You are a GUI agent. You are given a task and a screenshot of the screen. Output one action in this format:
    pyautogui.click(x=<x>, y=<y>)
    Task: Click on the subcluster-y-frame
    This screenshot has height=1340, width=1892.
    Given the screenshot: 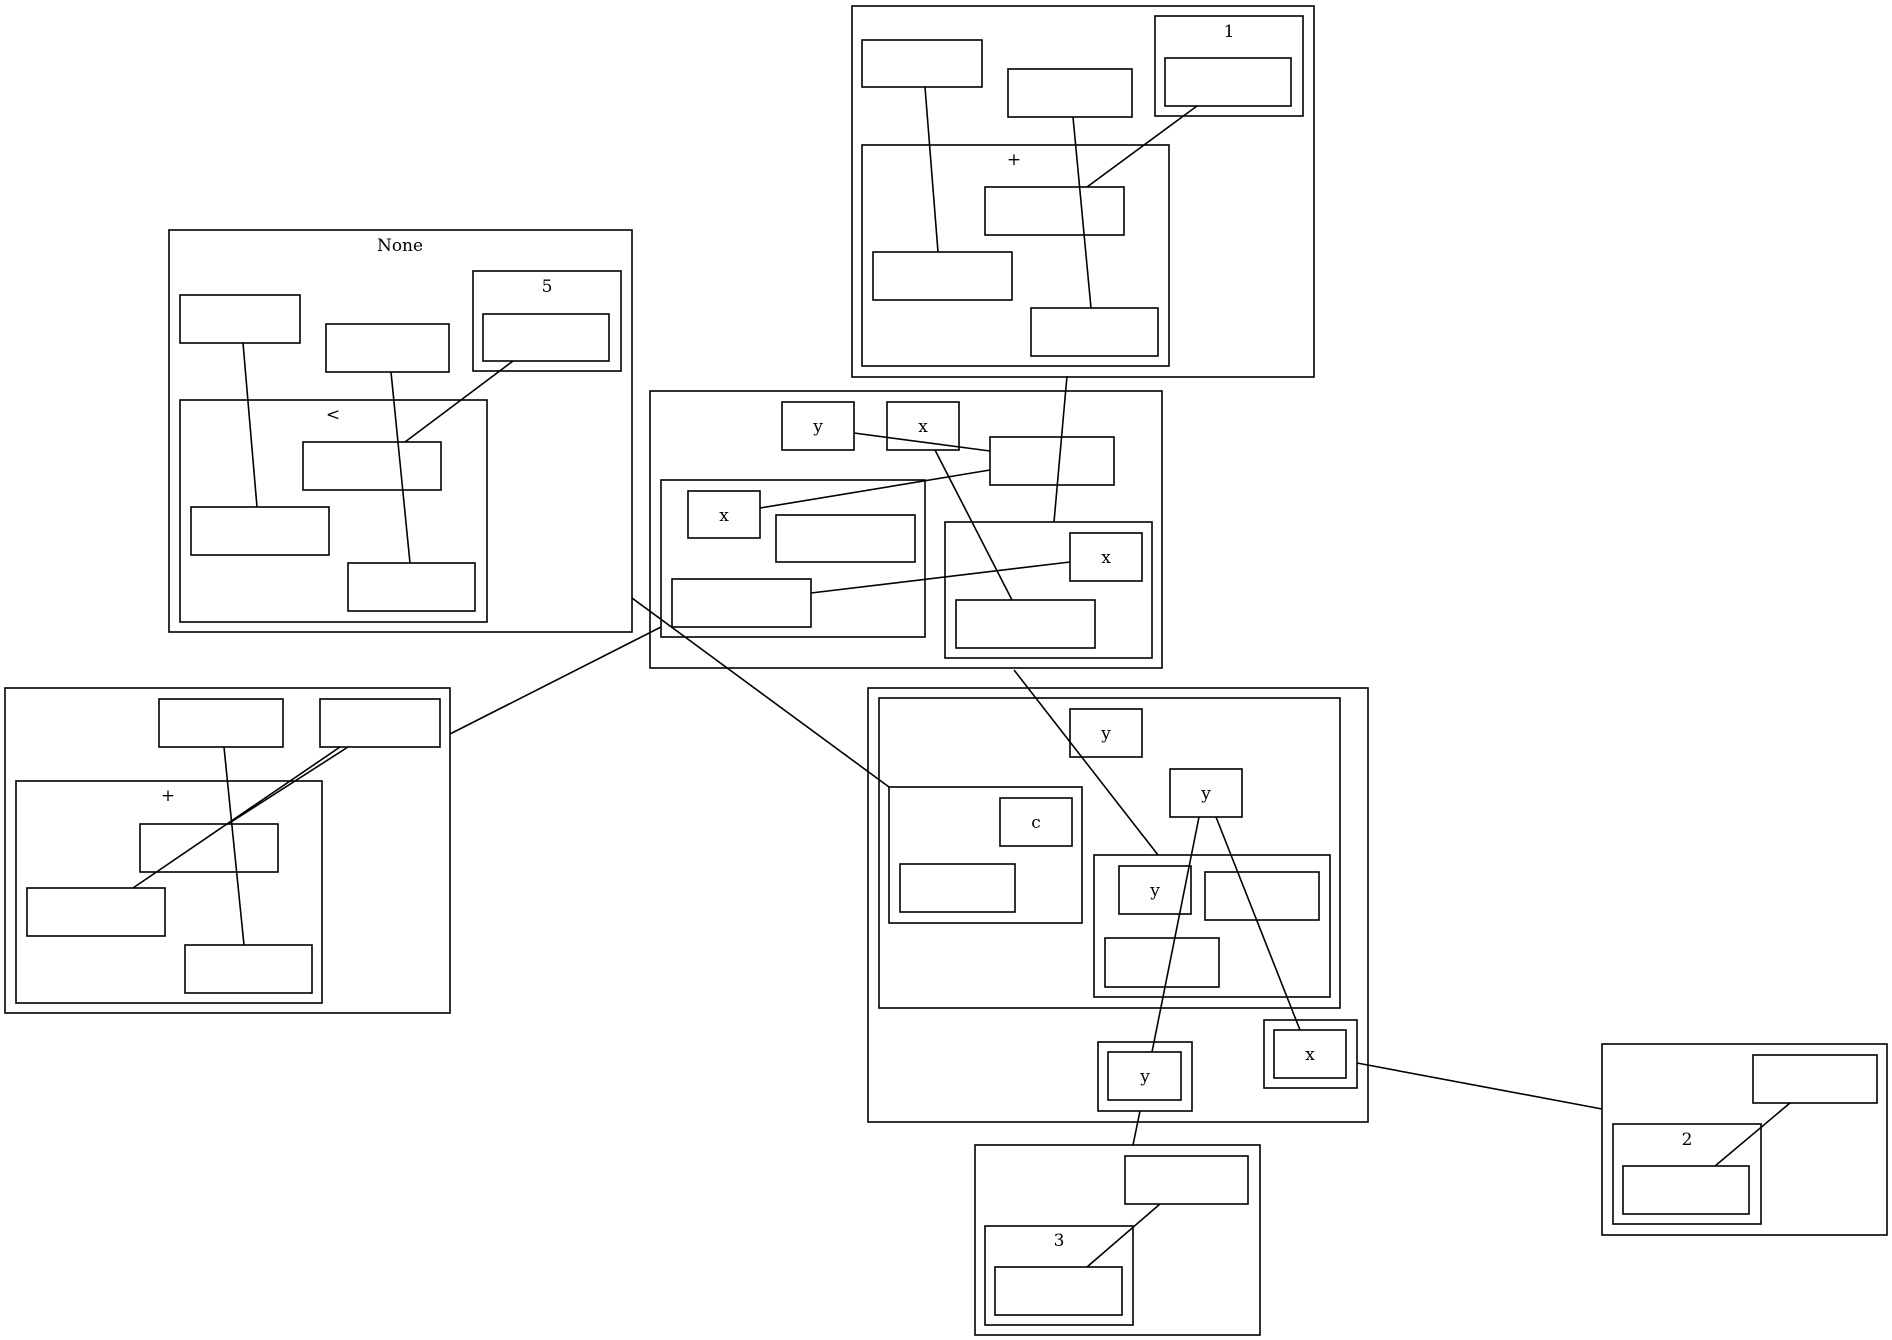 What is the action you would take?
    pyautogui.click(x=1212, y=926)
    